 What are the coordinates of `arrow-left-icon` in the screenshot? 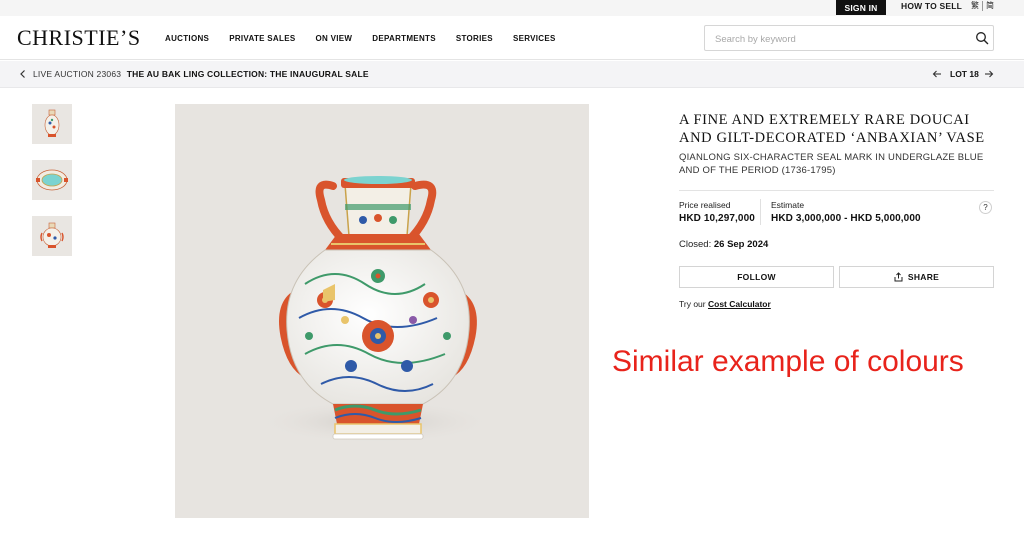 It's located at (937, 74).